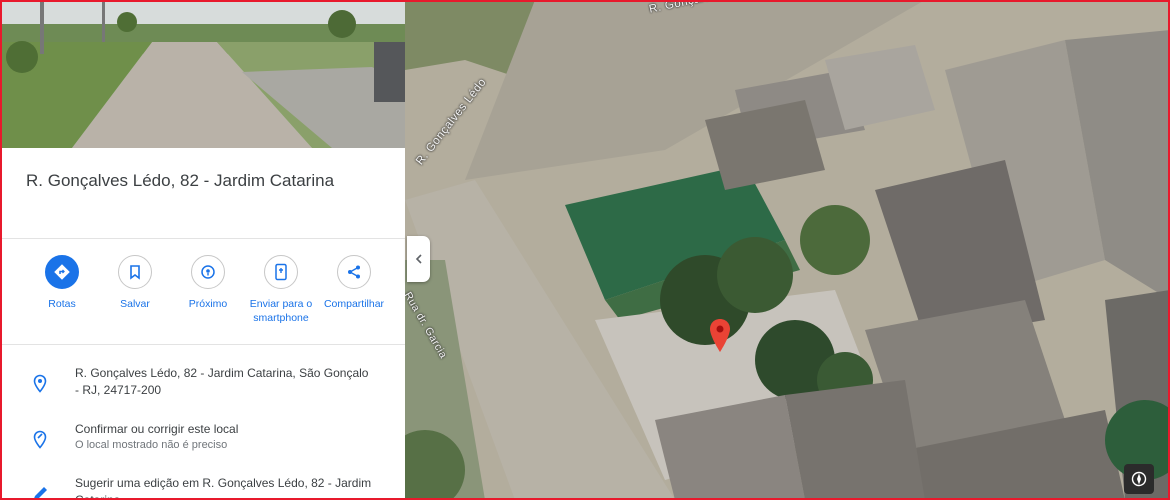 The height and width of the screenshot is (500, 1170). I want to click on nearby-button: Próximo, so click(208, 283).